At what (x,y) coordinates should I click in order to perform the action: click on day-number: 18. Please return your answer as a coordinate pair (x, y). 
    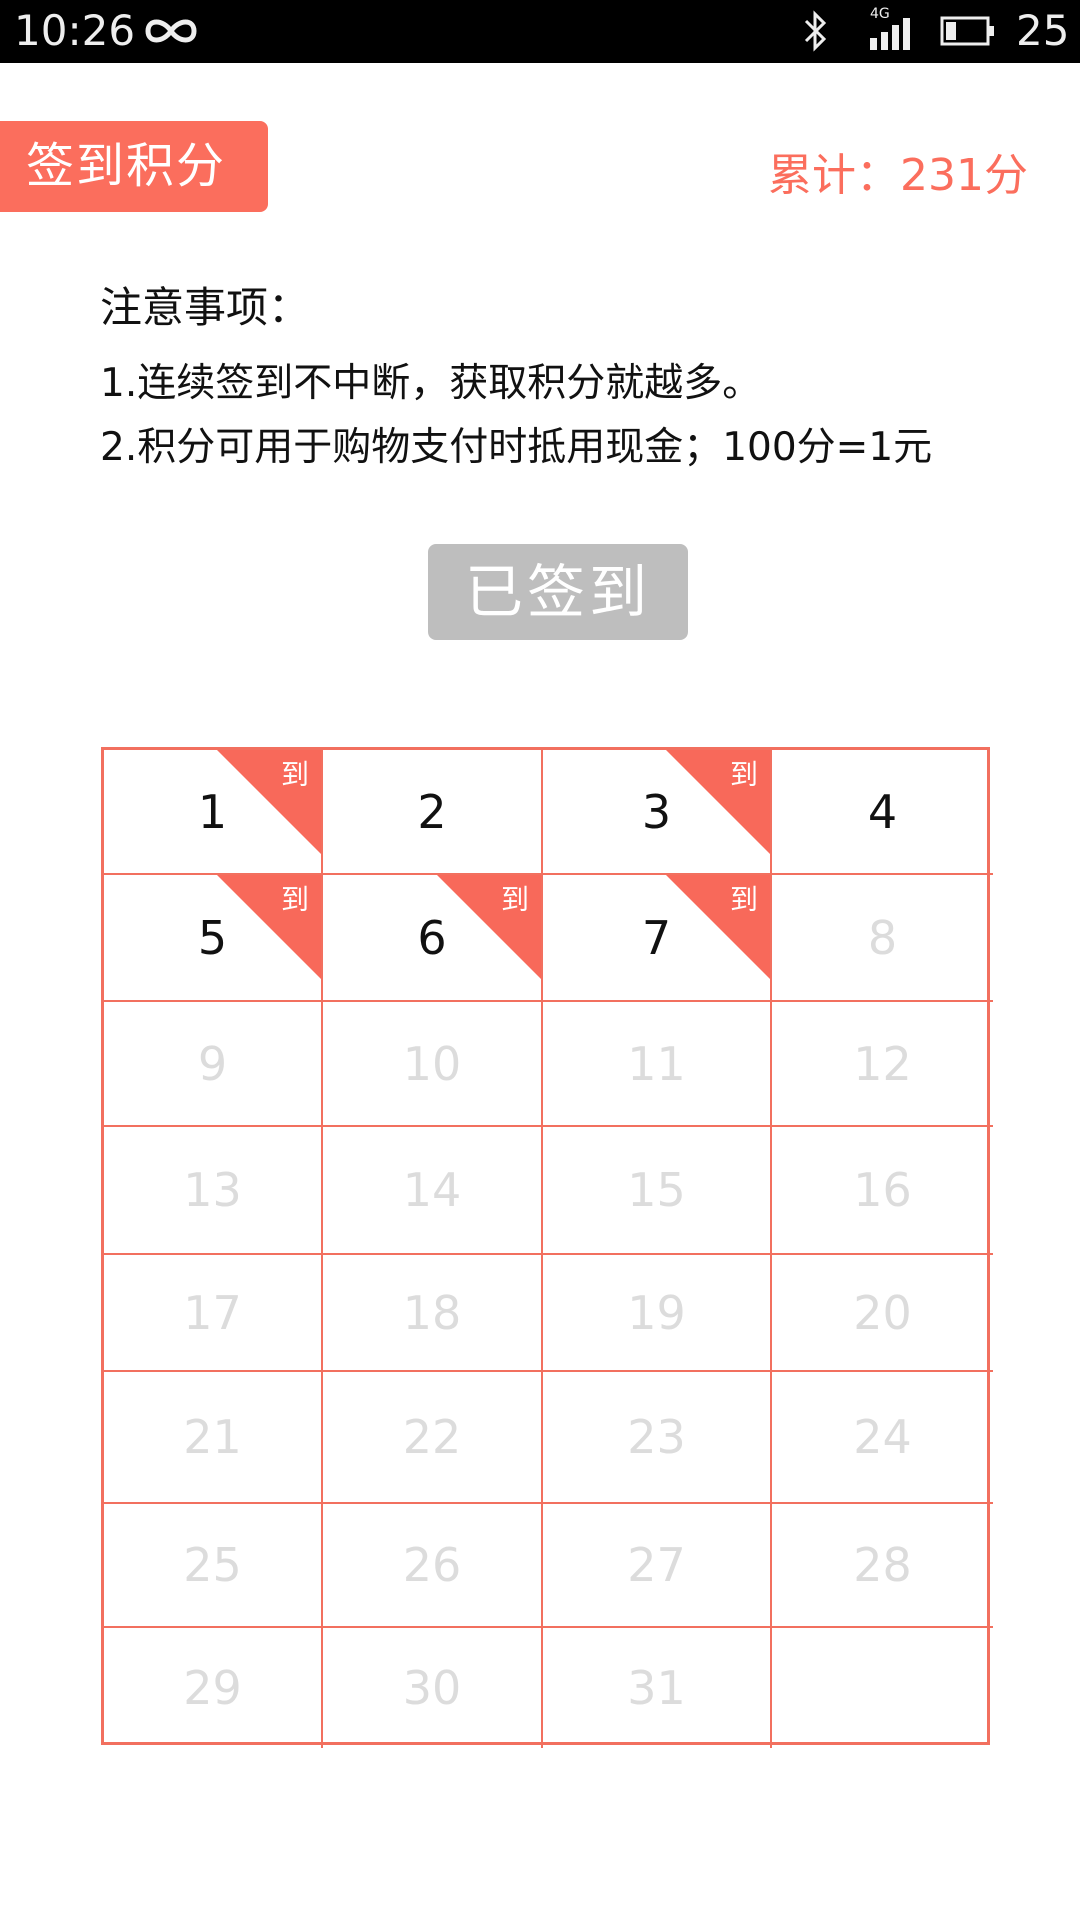
    Looking at the image, I should click on (432, 1312).